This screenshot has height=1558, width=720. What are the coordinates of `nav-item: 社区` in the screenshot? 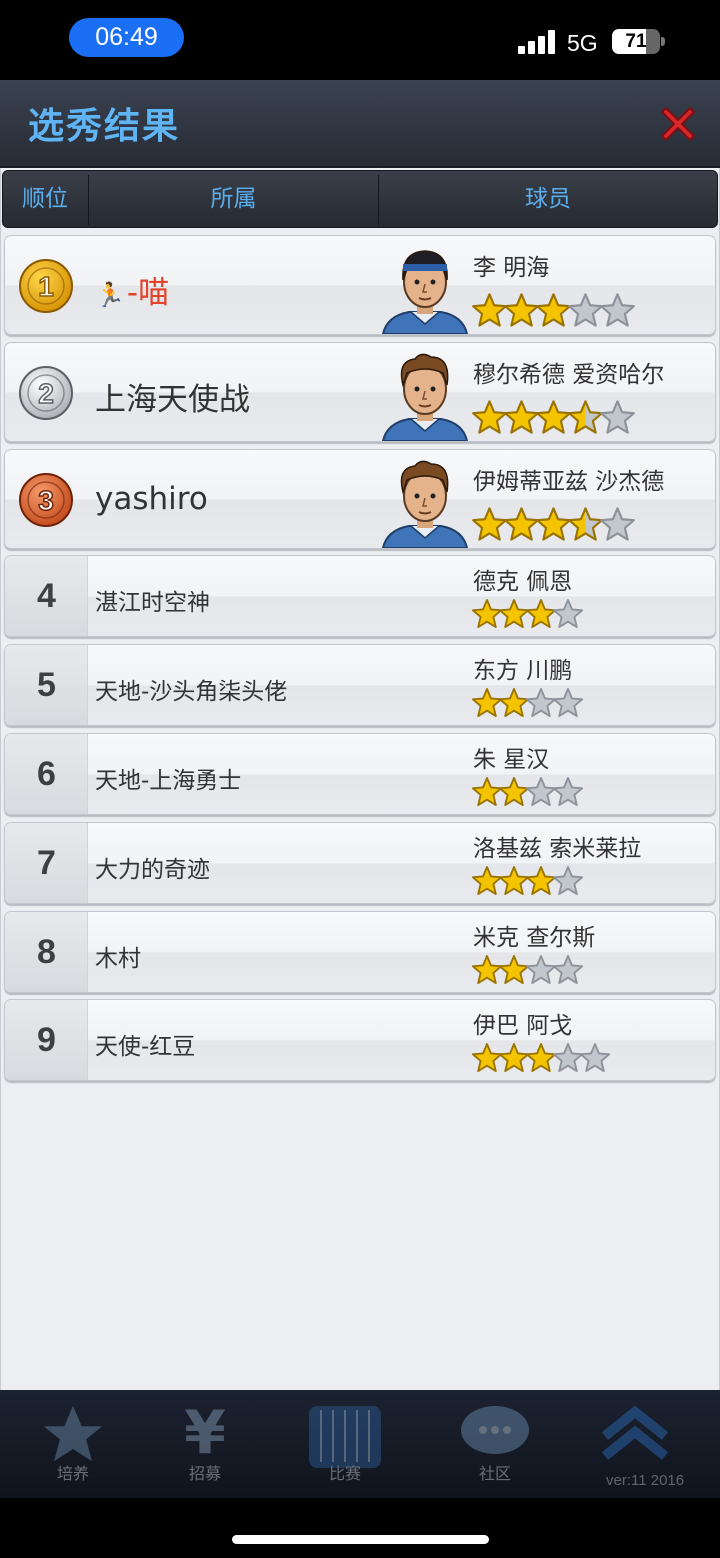 It's located at (495, 1444).